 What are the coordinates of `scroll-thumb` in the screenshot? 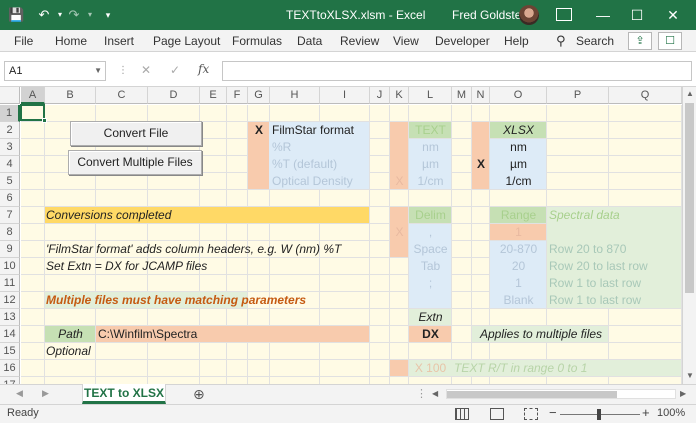 It's located at (689, 198).